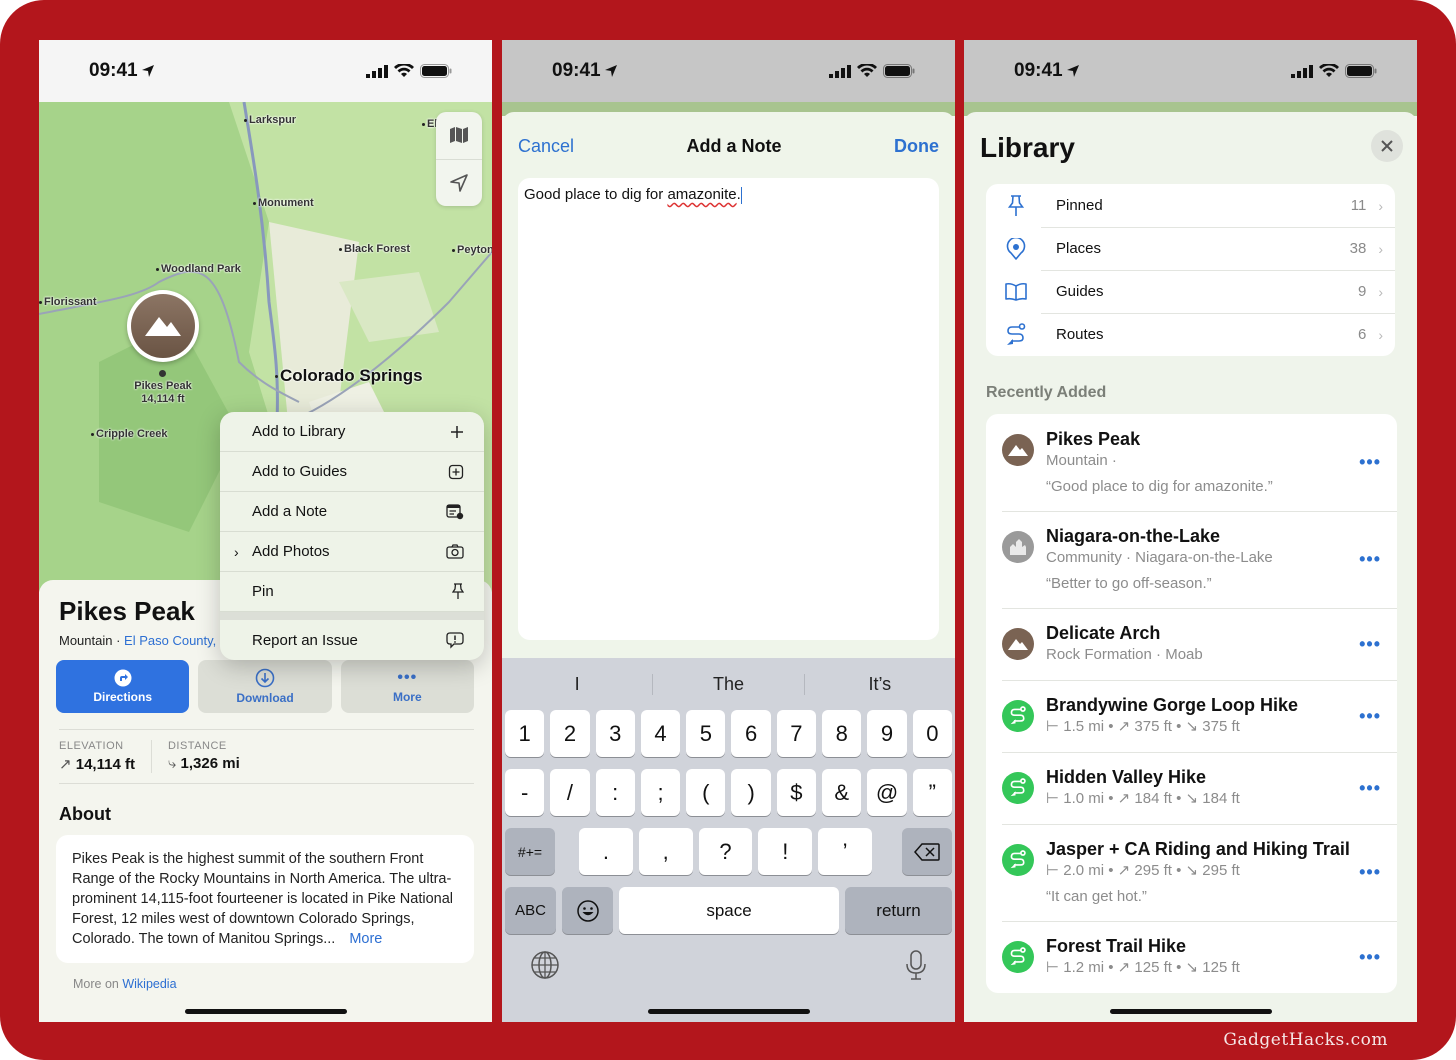 This screenshot has width=1456, height=1060. I want to click on about-more-link: More, so click(365, 939).